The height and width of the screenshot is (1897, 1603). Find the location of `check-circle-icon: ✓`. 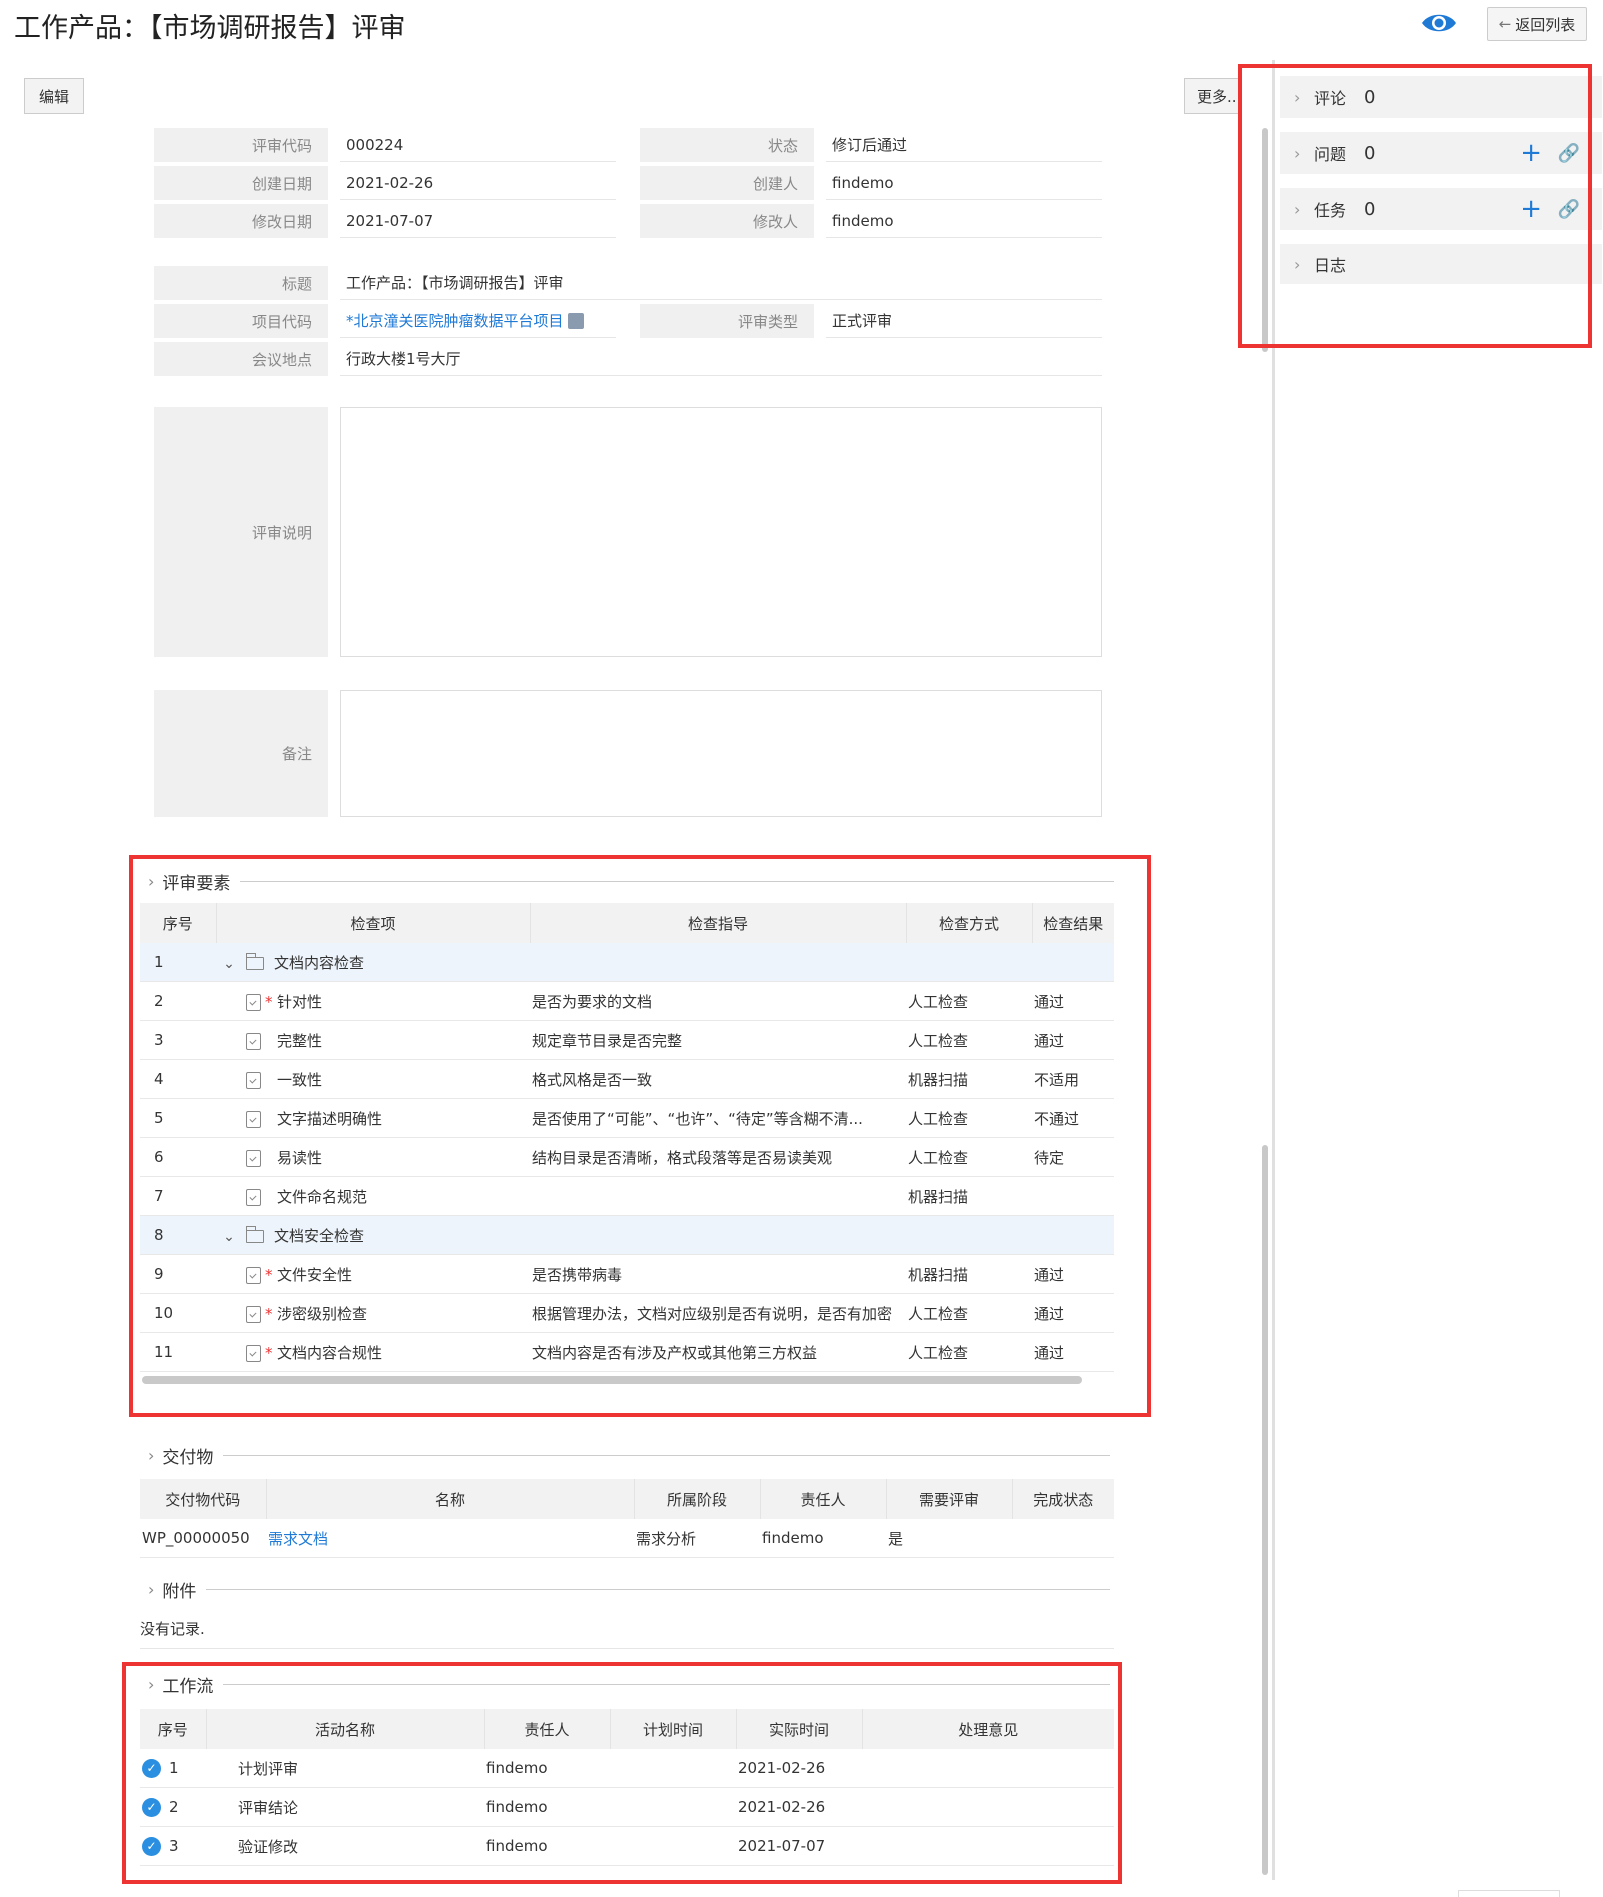

check-circle-icon: ✓ is located at coordinates (151, 1768).